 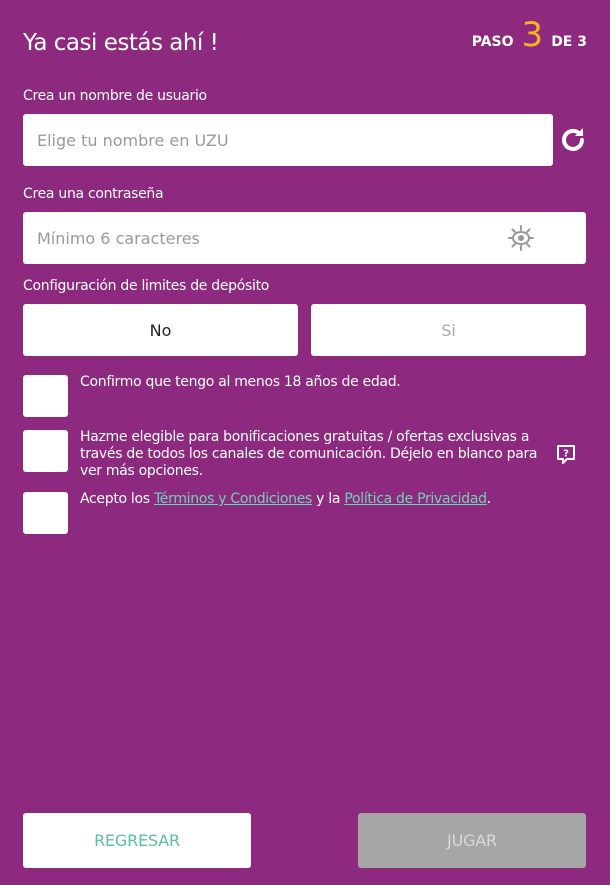 I want to click on eye-icon, so click(x=521, y=238).